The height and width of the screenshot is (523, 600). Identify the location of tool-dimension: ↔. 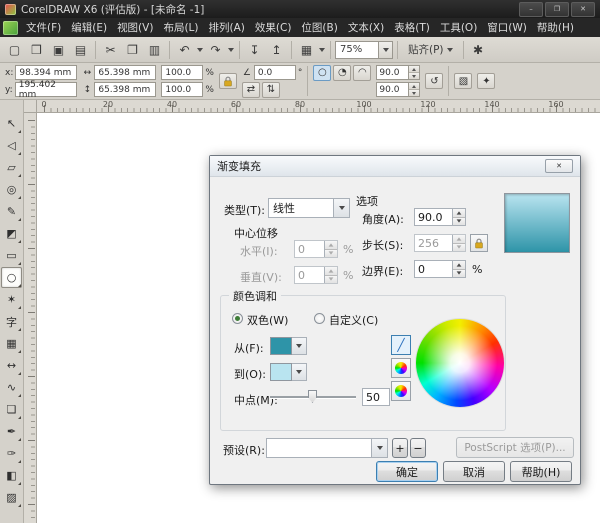
(11, 365).